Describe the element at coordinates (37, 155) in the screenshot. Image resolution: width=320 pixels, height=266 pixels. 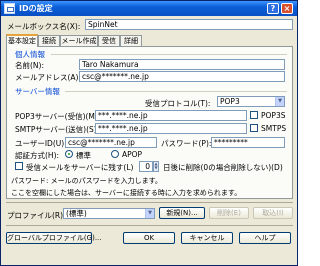
I see `auth-method-label: 認証方式(H):` at that location.